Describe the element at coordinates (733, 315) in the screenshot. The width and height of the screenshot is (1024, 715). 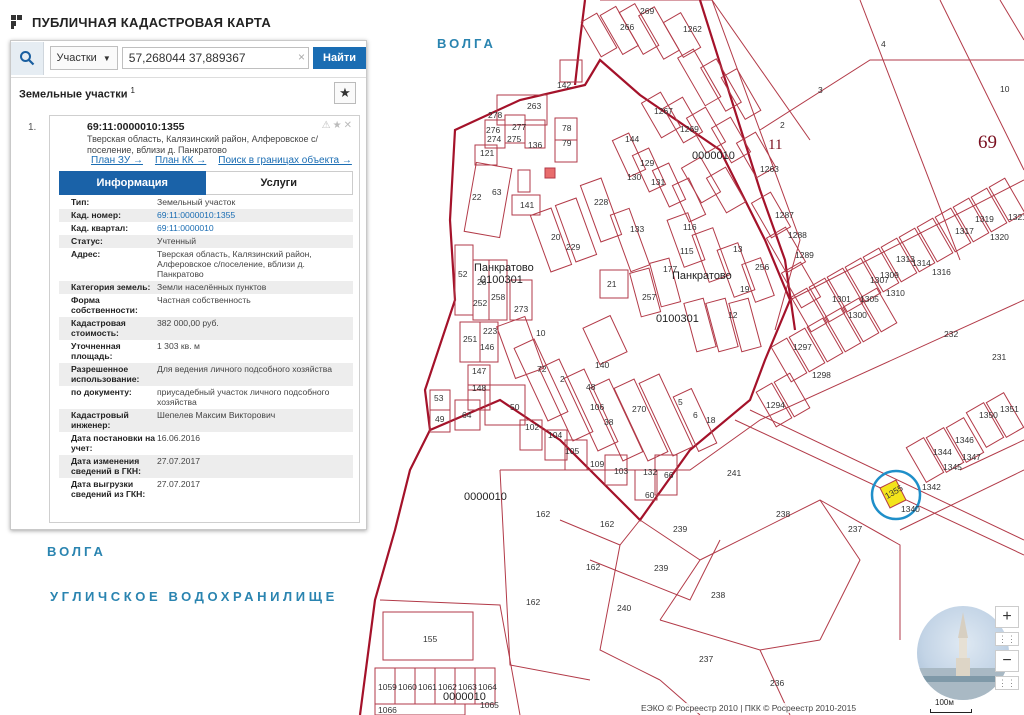
I see `svg-text: 12` at that location.